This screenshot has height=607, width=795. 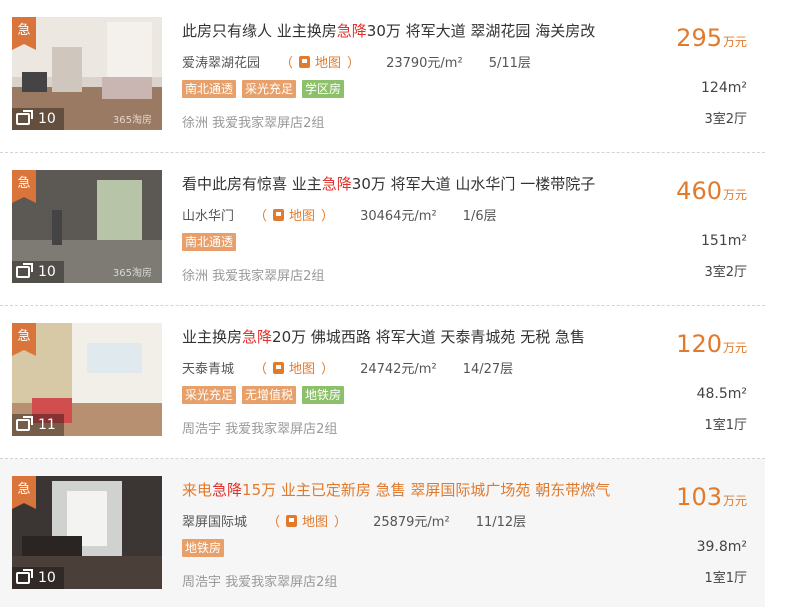 I want to click on title-text: 20万 佛城西路 将军大道 天泰青城苑 无税 急售, so click(x=428, y=337).